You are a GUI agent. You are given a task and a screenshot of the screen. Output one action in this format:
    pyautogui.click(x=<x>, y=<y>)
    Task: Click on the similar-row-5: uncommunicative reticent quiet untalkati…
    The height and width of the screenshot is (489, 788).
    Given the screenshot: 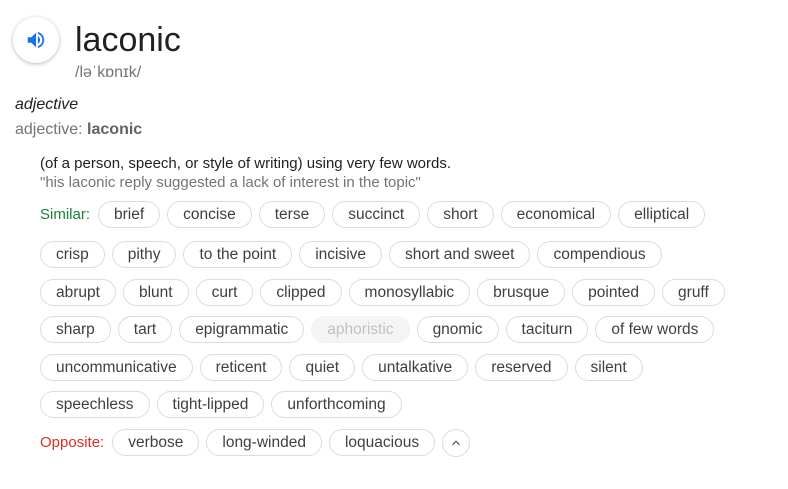 What is the action you would take?
    pyautogui.click(x=345, y=367)
    